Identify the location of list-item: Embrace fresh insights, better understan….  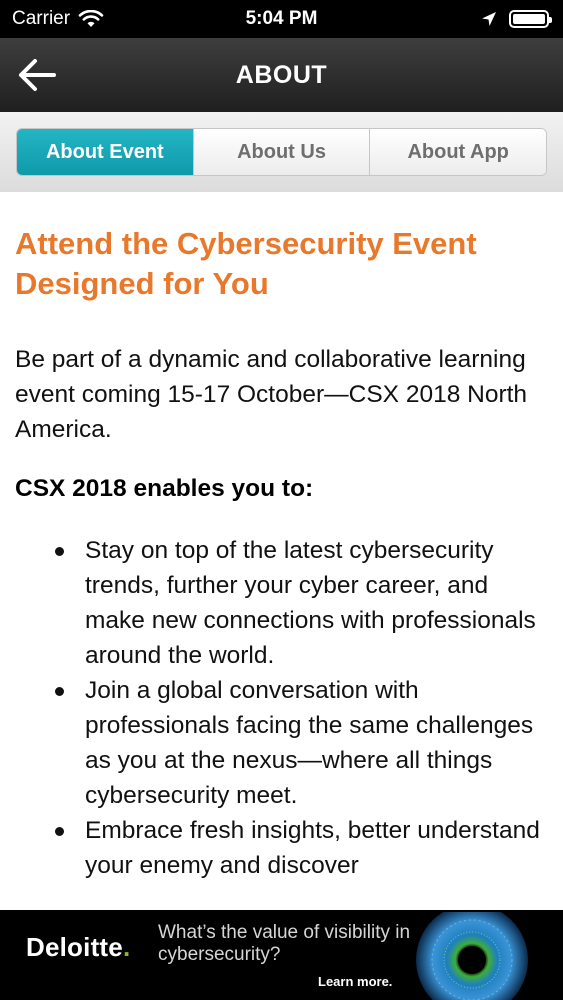
(281, 848).